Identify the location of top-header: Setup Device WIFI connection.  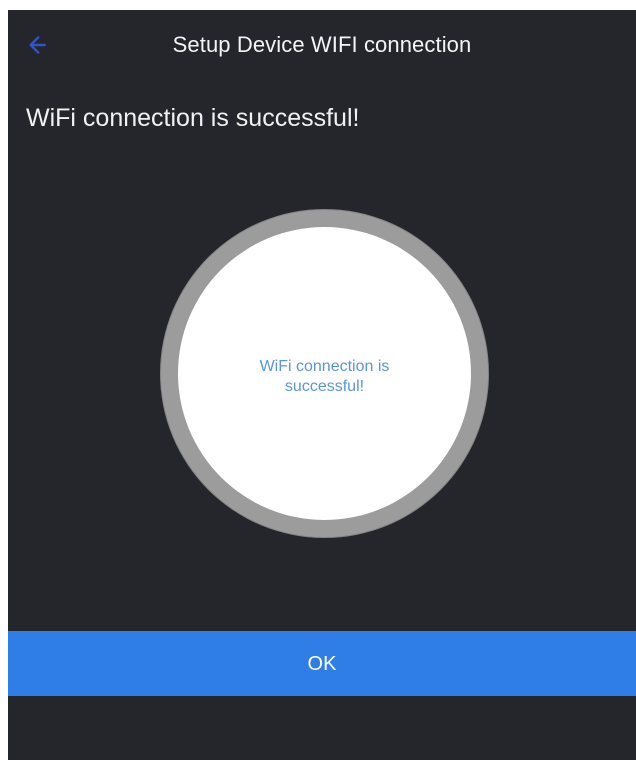
(322, 46).